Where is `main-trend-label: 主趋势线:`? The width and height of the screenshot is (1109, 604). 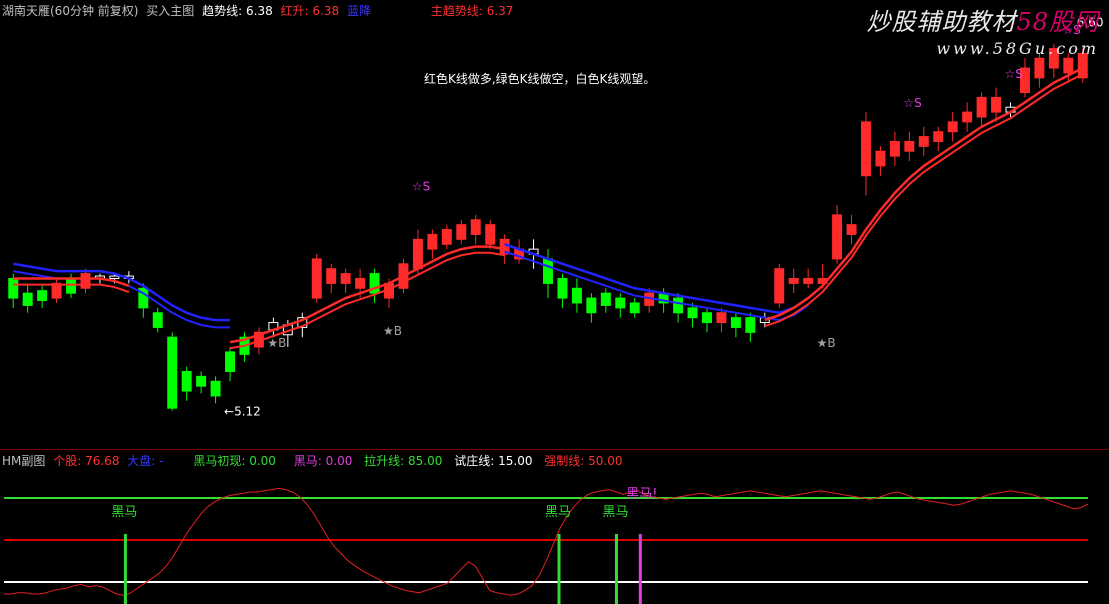
main-trend-label: 主趋势线: is located at coordinates (456, 11).